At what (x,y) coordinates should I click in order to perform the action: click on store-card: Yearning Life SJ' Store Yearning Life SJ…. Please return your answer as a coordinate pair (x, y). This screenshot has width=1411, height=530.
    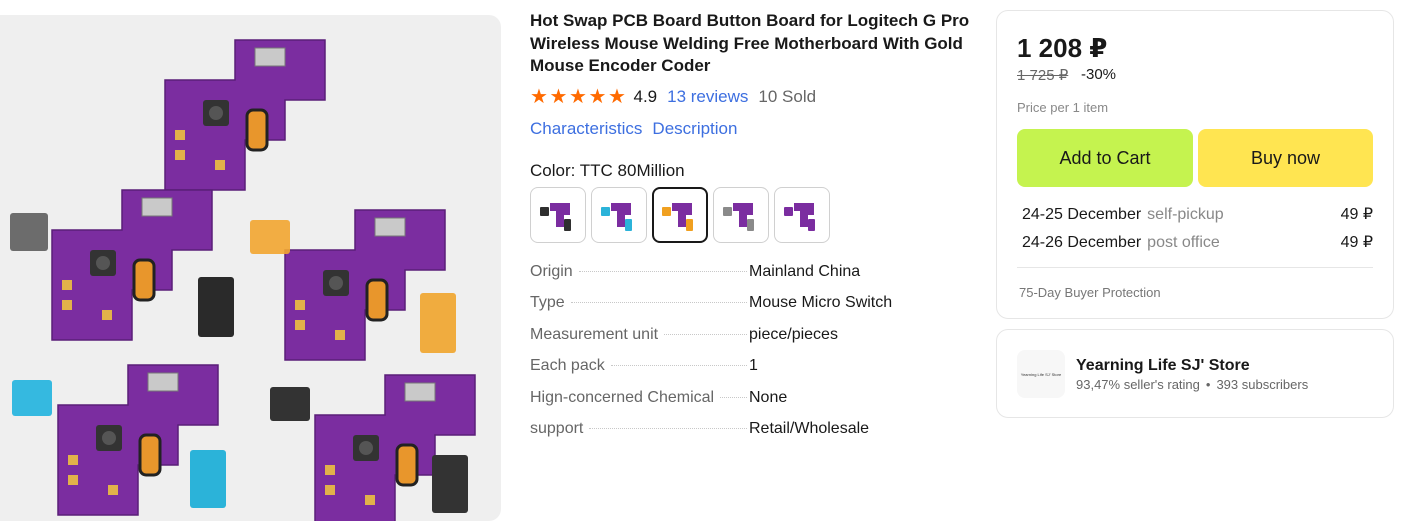
    Looking at the image, I should click on (1195, 373).